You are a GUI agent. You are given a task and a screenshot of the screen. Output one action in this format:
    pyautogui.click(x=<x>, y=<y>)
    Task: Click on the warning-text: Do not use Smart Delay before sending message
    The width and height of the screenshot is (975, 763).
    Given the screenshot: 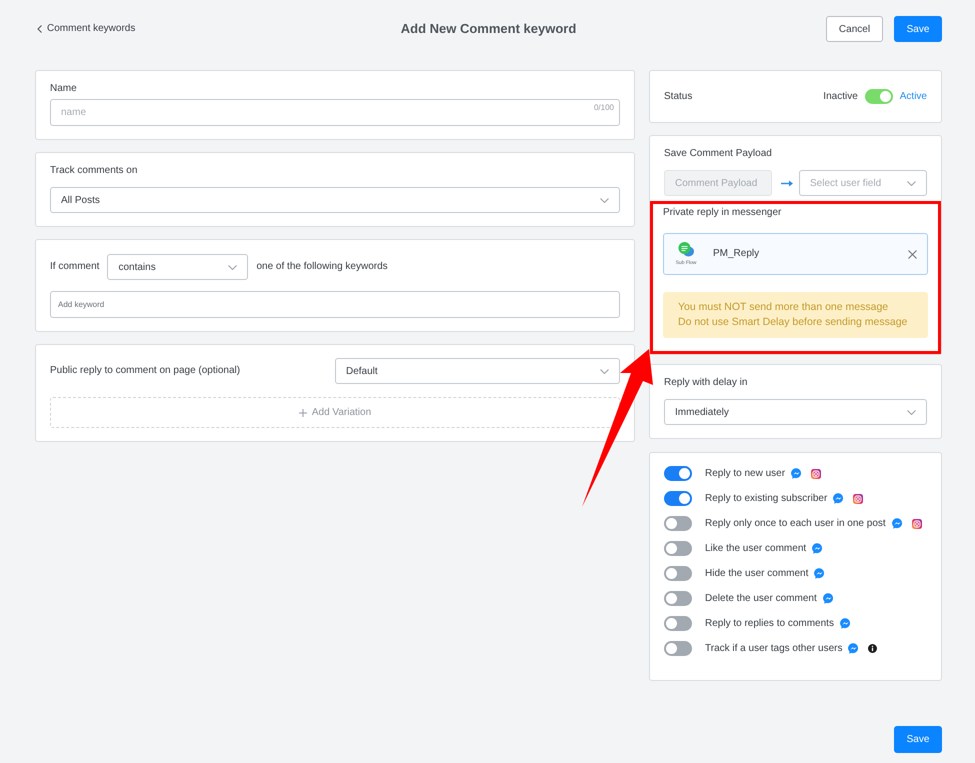 What is the action you would take?
    pyautogui.click(x=793, y=322)
    